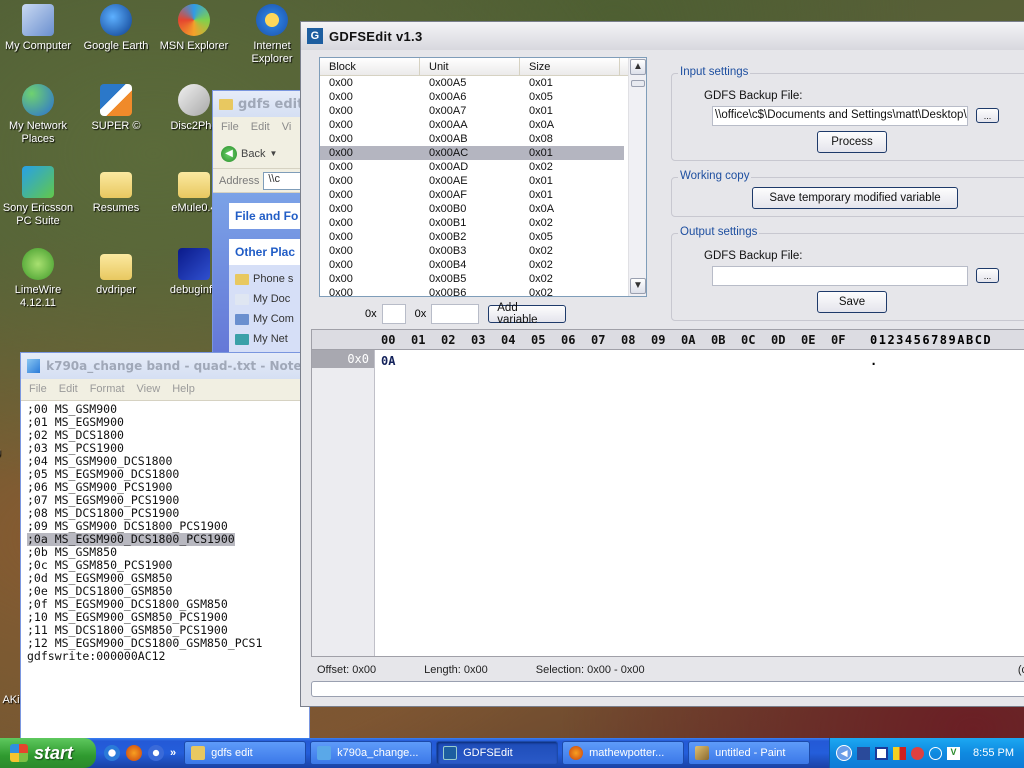  Describe the element at coordinates (852, 142) in the screenshot. I see `process-button: Process` at that location.